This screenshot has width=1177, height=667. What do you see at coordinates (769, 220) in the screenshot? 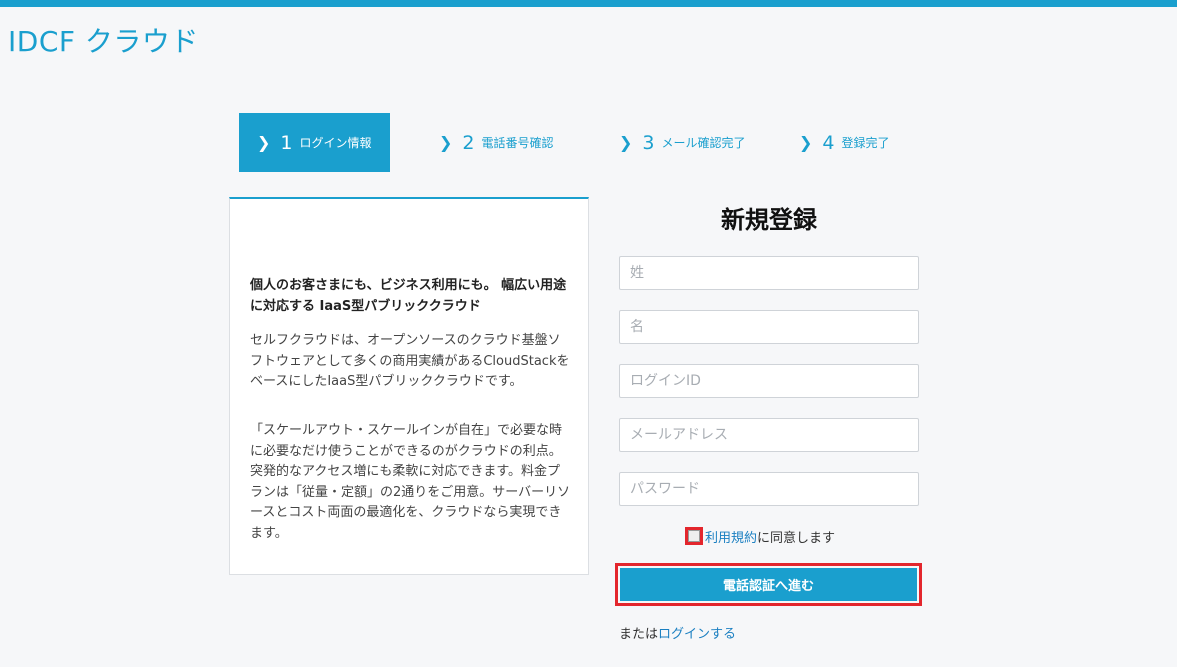
I see `page-title: 新規登録` at bounding box center [769, 220].